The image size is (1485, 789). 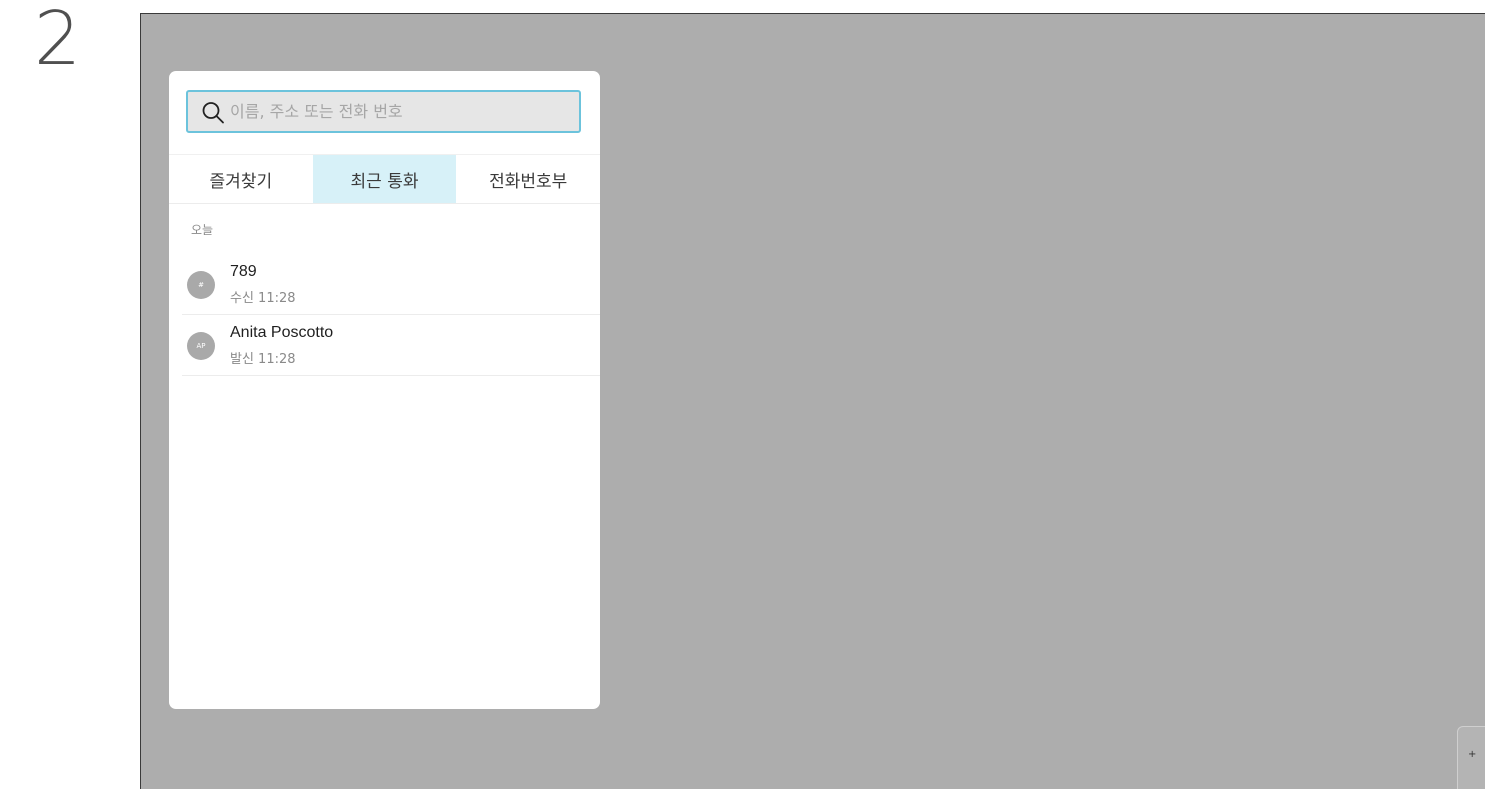 I want to click on tab-favorites: 즐겨찾기, so click(x=241, y=179).